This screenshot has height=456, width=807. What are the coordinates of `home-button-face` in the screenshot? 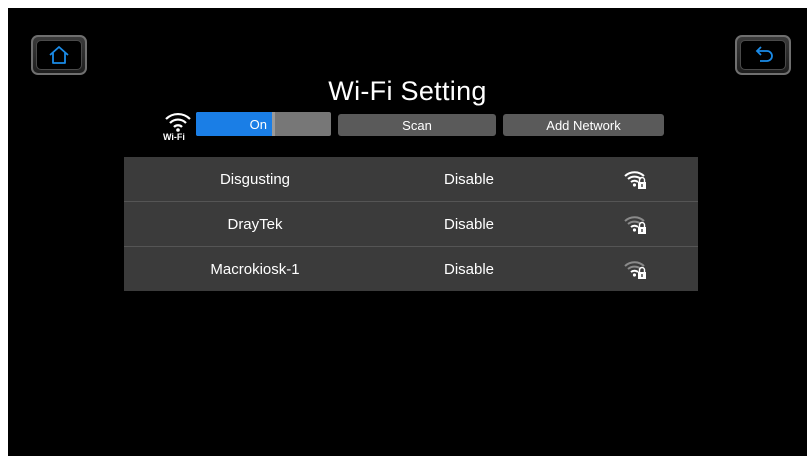 It's located at (59, 55).